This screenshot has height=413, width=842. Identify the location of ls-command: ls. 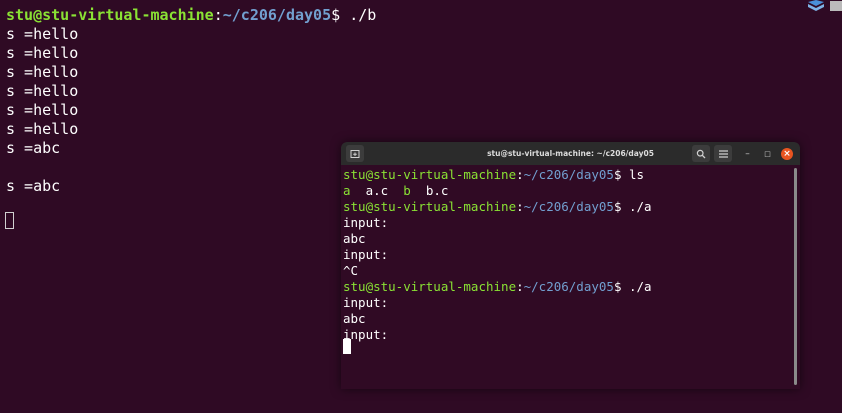
(637, 174).